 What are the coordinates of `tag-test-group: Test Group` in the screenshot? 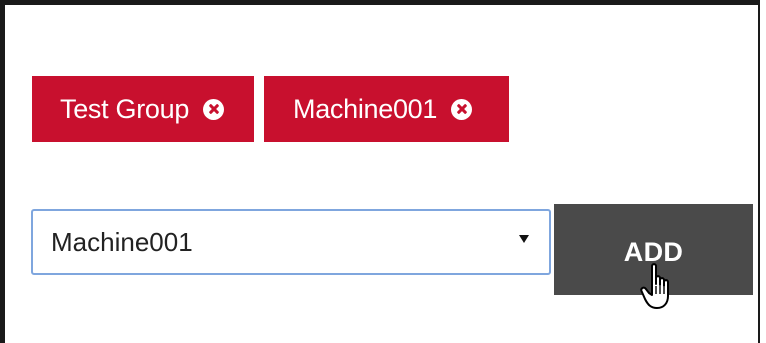 It's located at (143, 109).